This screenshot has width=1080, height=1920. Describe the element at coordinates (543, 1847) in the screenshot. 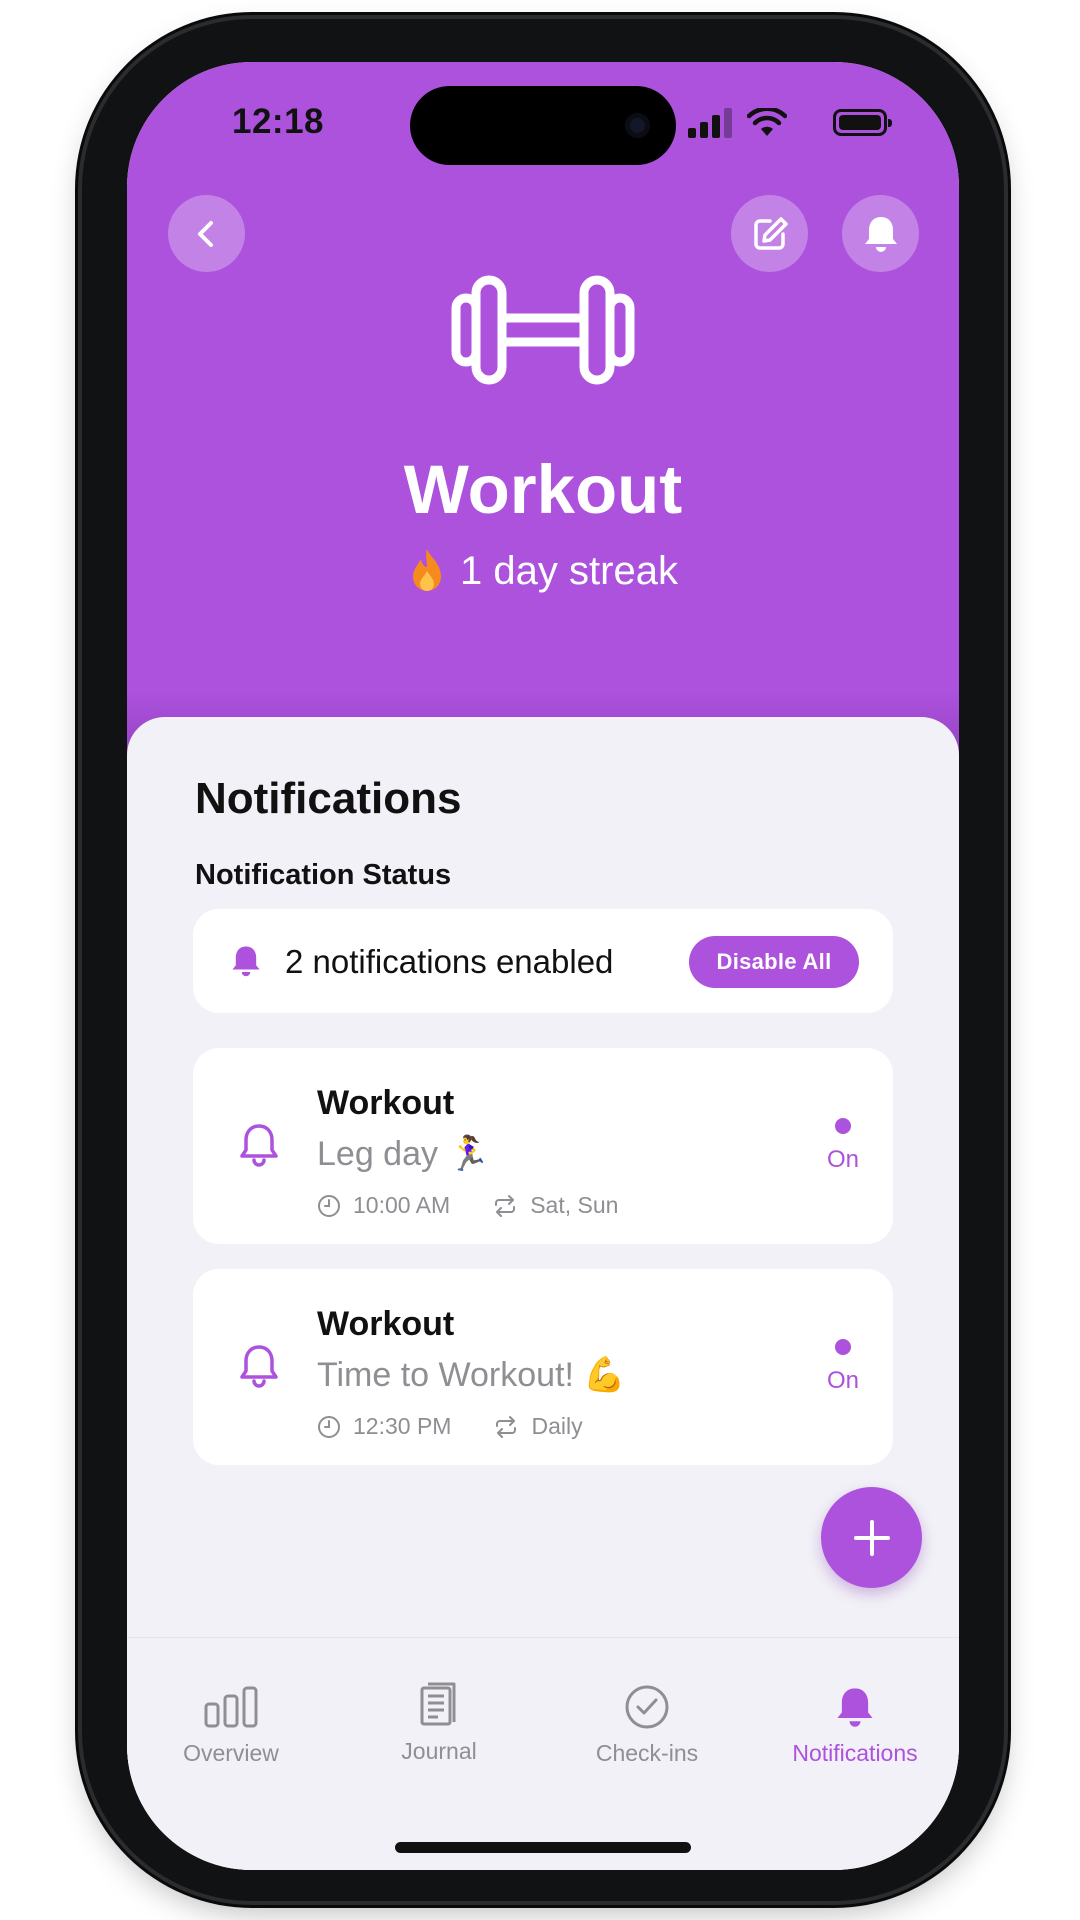

I see `home-indicator` at that location.